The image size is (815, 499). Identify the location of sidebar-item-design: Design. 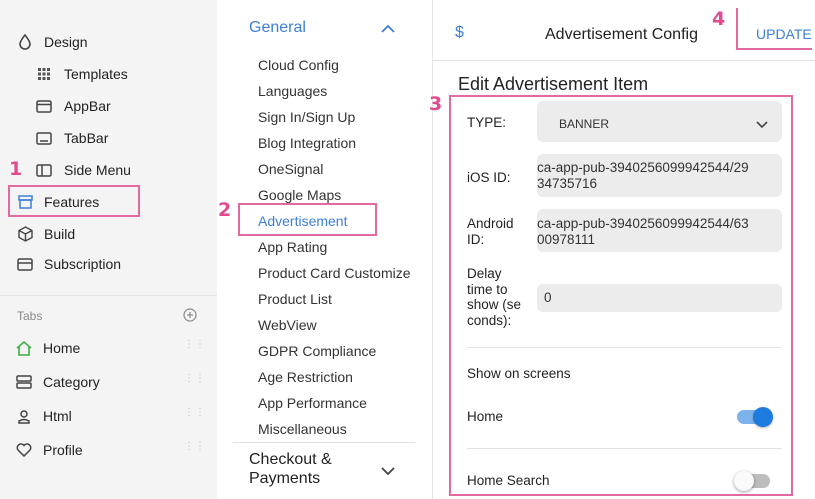
(108, 42).